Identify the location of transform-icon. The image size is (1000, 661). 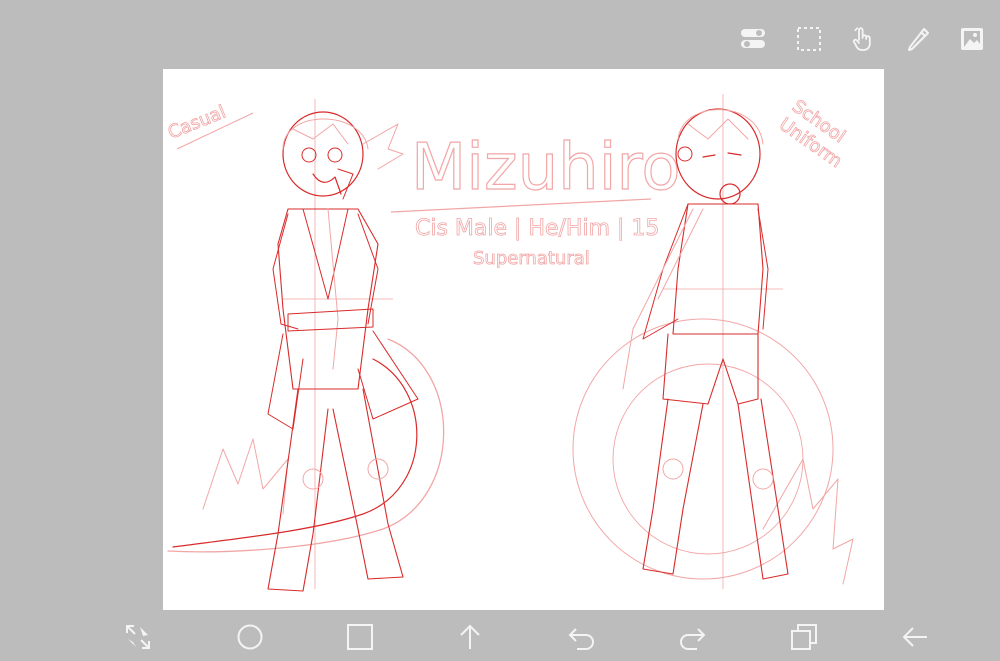
(138, 637).